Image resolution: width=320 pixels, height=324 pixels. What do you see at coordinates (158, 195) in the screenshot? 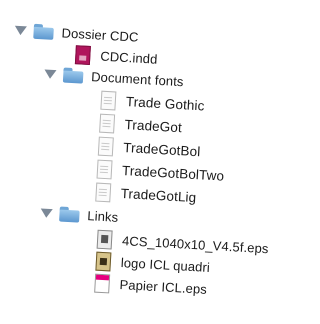
I see `tree-row-label: TradeGotLig` at bounding box center [158, 195].